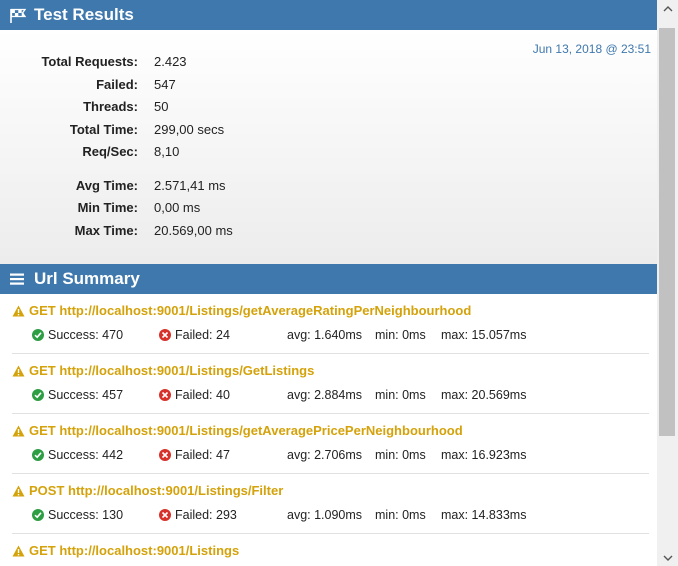  What do you see at coordinates (325, 395) in the screenshot?
I see `avg-time: avg: 2.884ms` at bounding box center [325, 395].